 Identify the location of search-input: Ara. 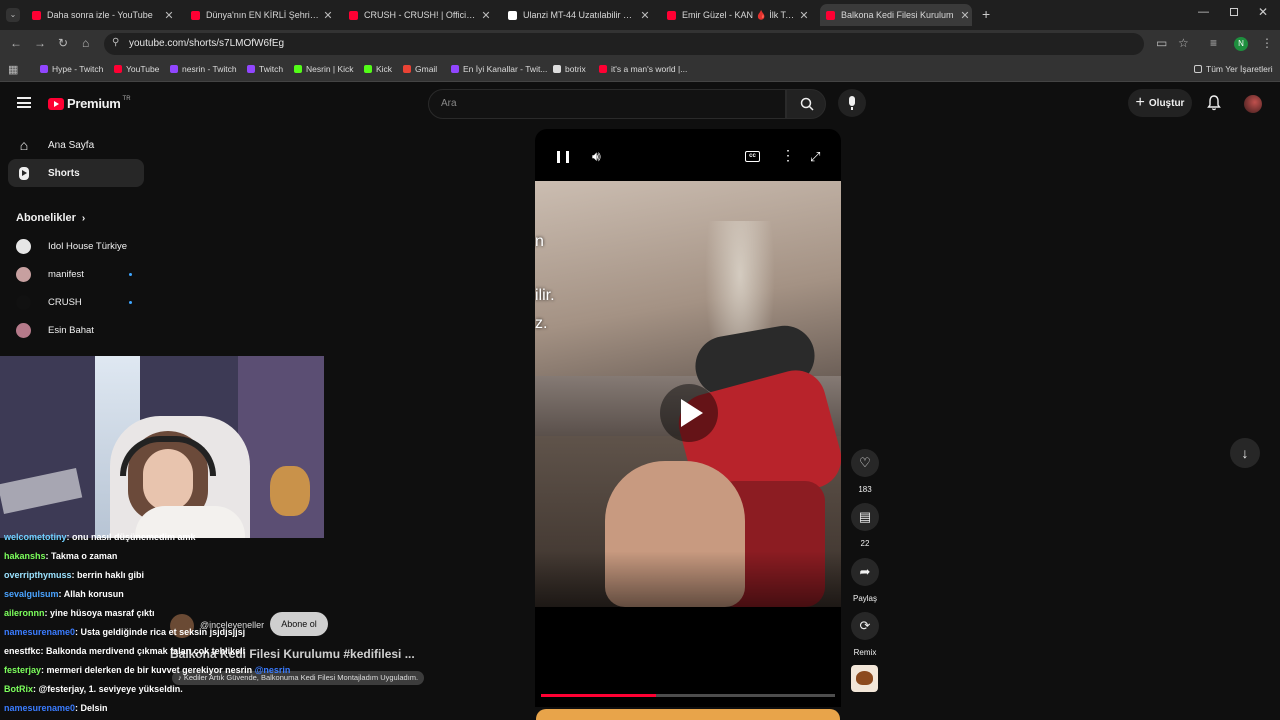
(607, 104).